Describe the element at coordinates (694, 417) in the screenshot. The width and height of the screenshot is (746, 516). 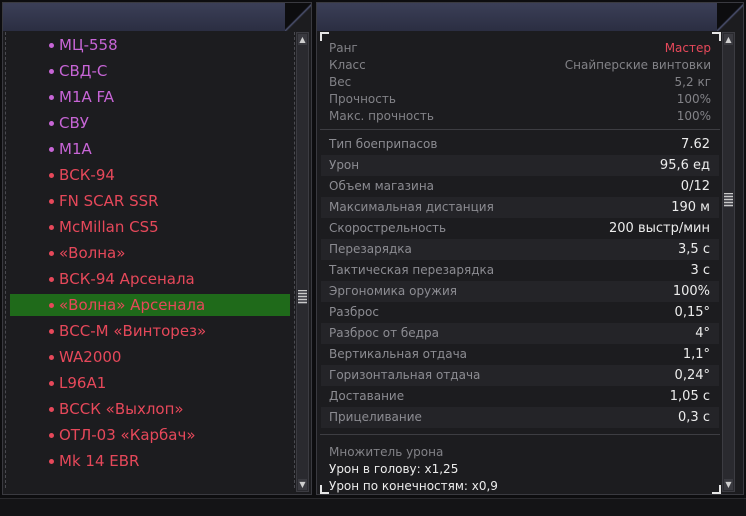
I see `stat-value: 0,3 с` at that location.